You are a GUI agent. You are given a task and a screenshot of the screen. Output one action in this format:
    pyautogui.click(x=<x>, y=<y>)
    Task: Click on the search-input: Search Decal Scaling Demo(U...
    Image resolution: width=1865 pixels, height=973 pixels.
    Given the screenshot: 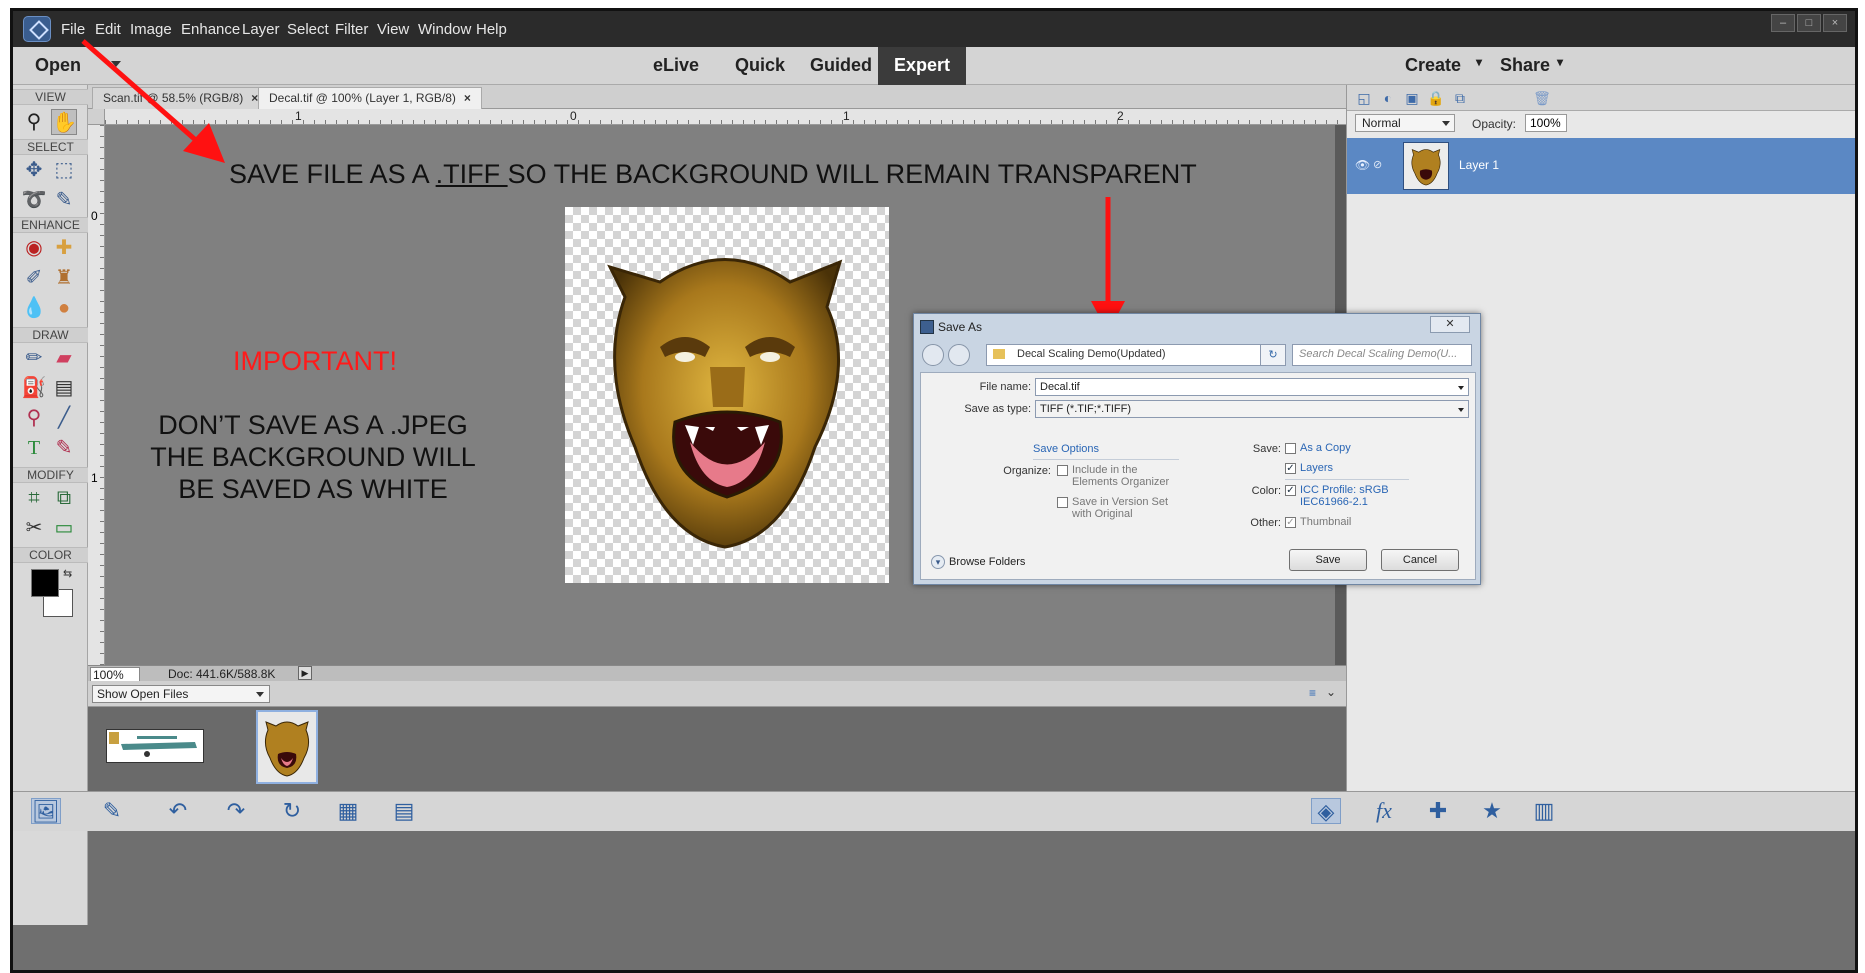 What is the action you would take?
    pyautogui.click(x=1382, y=355)
    